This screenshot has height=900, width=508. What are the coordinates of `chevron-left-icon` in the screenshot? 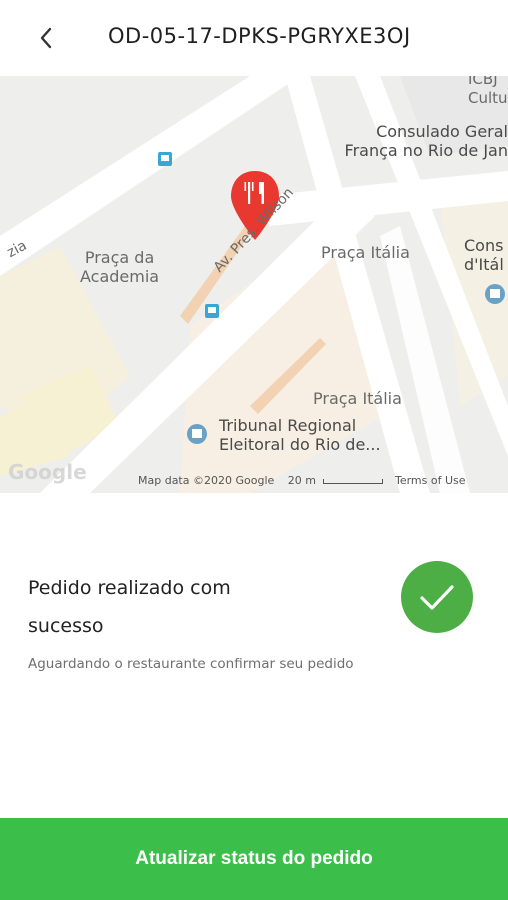 It's located at (46, 38).